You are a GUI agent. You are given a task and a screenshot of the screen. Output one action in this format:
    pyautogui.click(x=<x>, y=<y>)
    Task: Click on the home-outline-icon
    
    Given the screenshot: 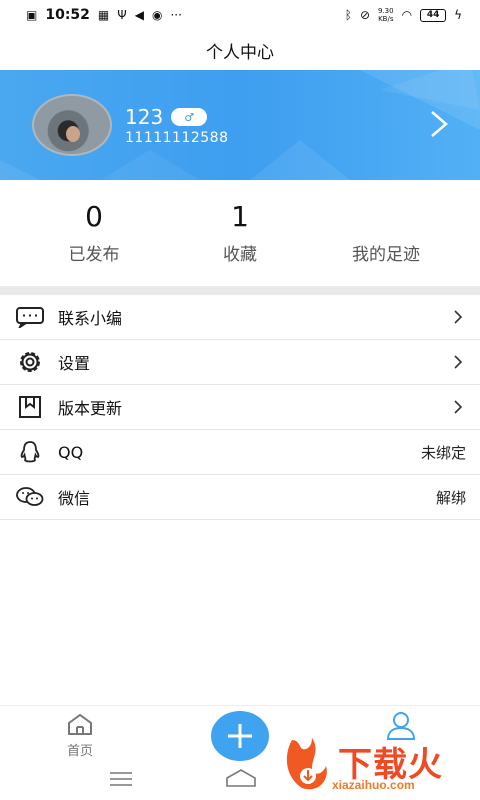 What is the action you would take?
    pyautogui.click(x=241, y=778)
    